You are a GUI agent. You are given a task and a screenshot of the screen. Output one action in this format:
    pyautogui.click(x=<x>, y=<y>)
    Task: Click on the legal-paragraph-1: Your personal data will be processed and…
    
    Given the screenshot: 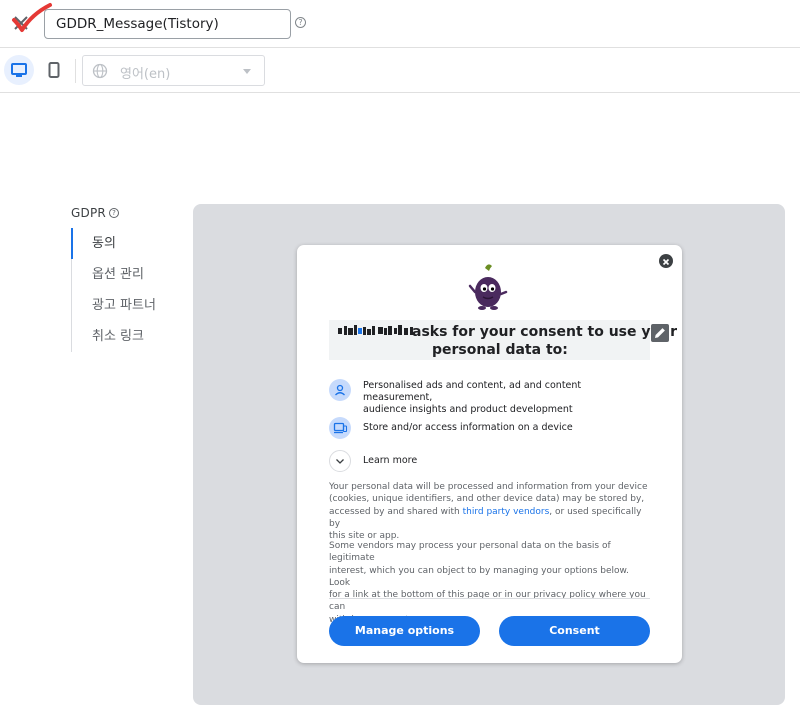 What is the action you would take?
    pyautogui.click(x=488, y=512)
    